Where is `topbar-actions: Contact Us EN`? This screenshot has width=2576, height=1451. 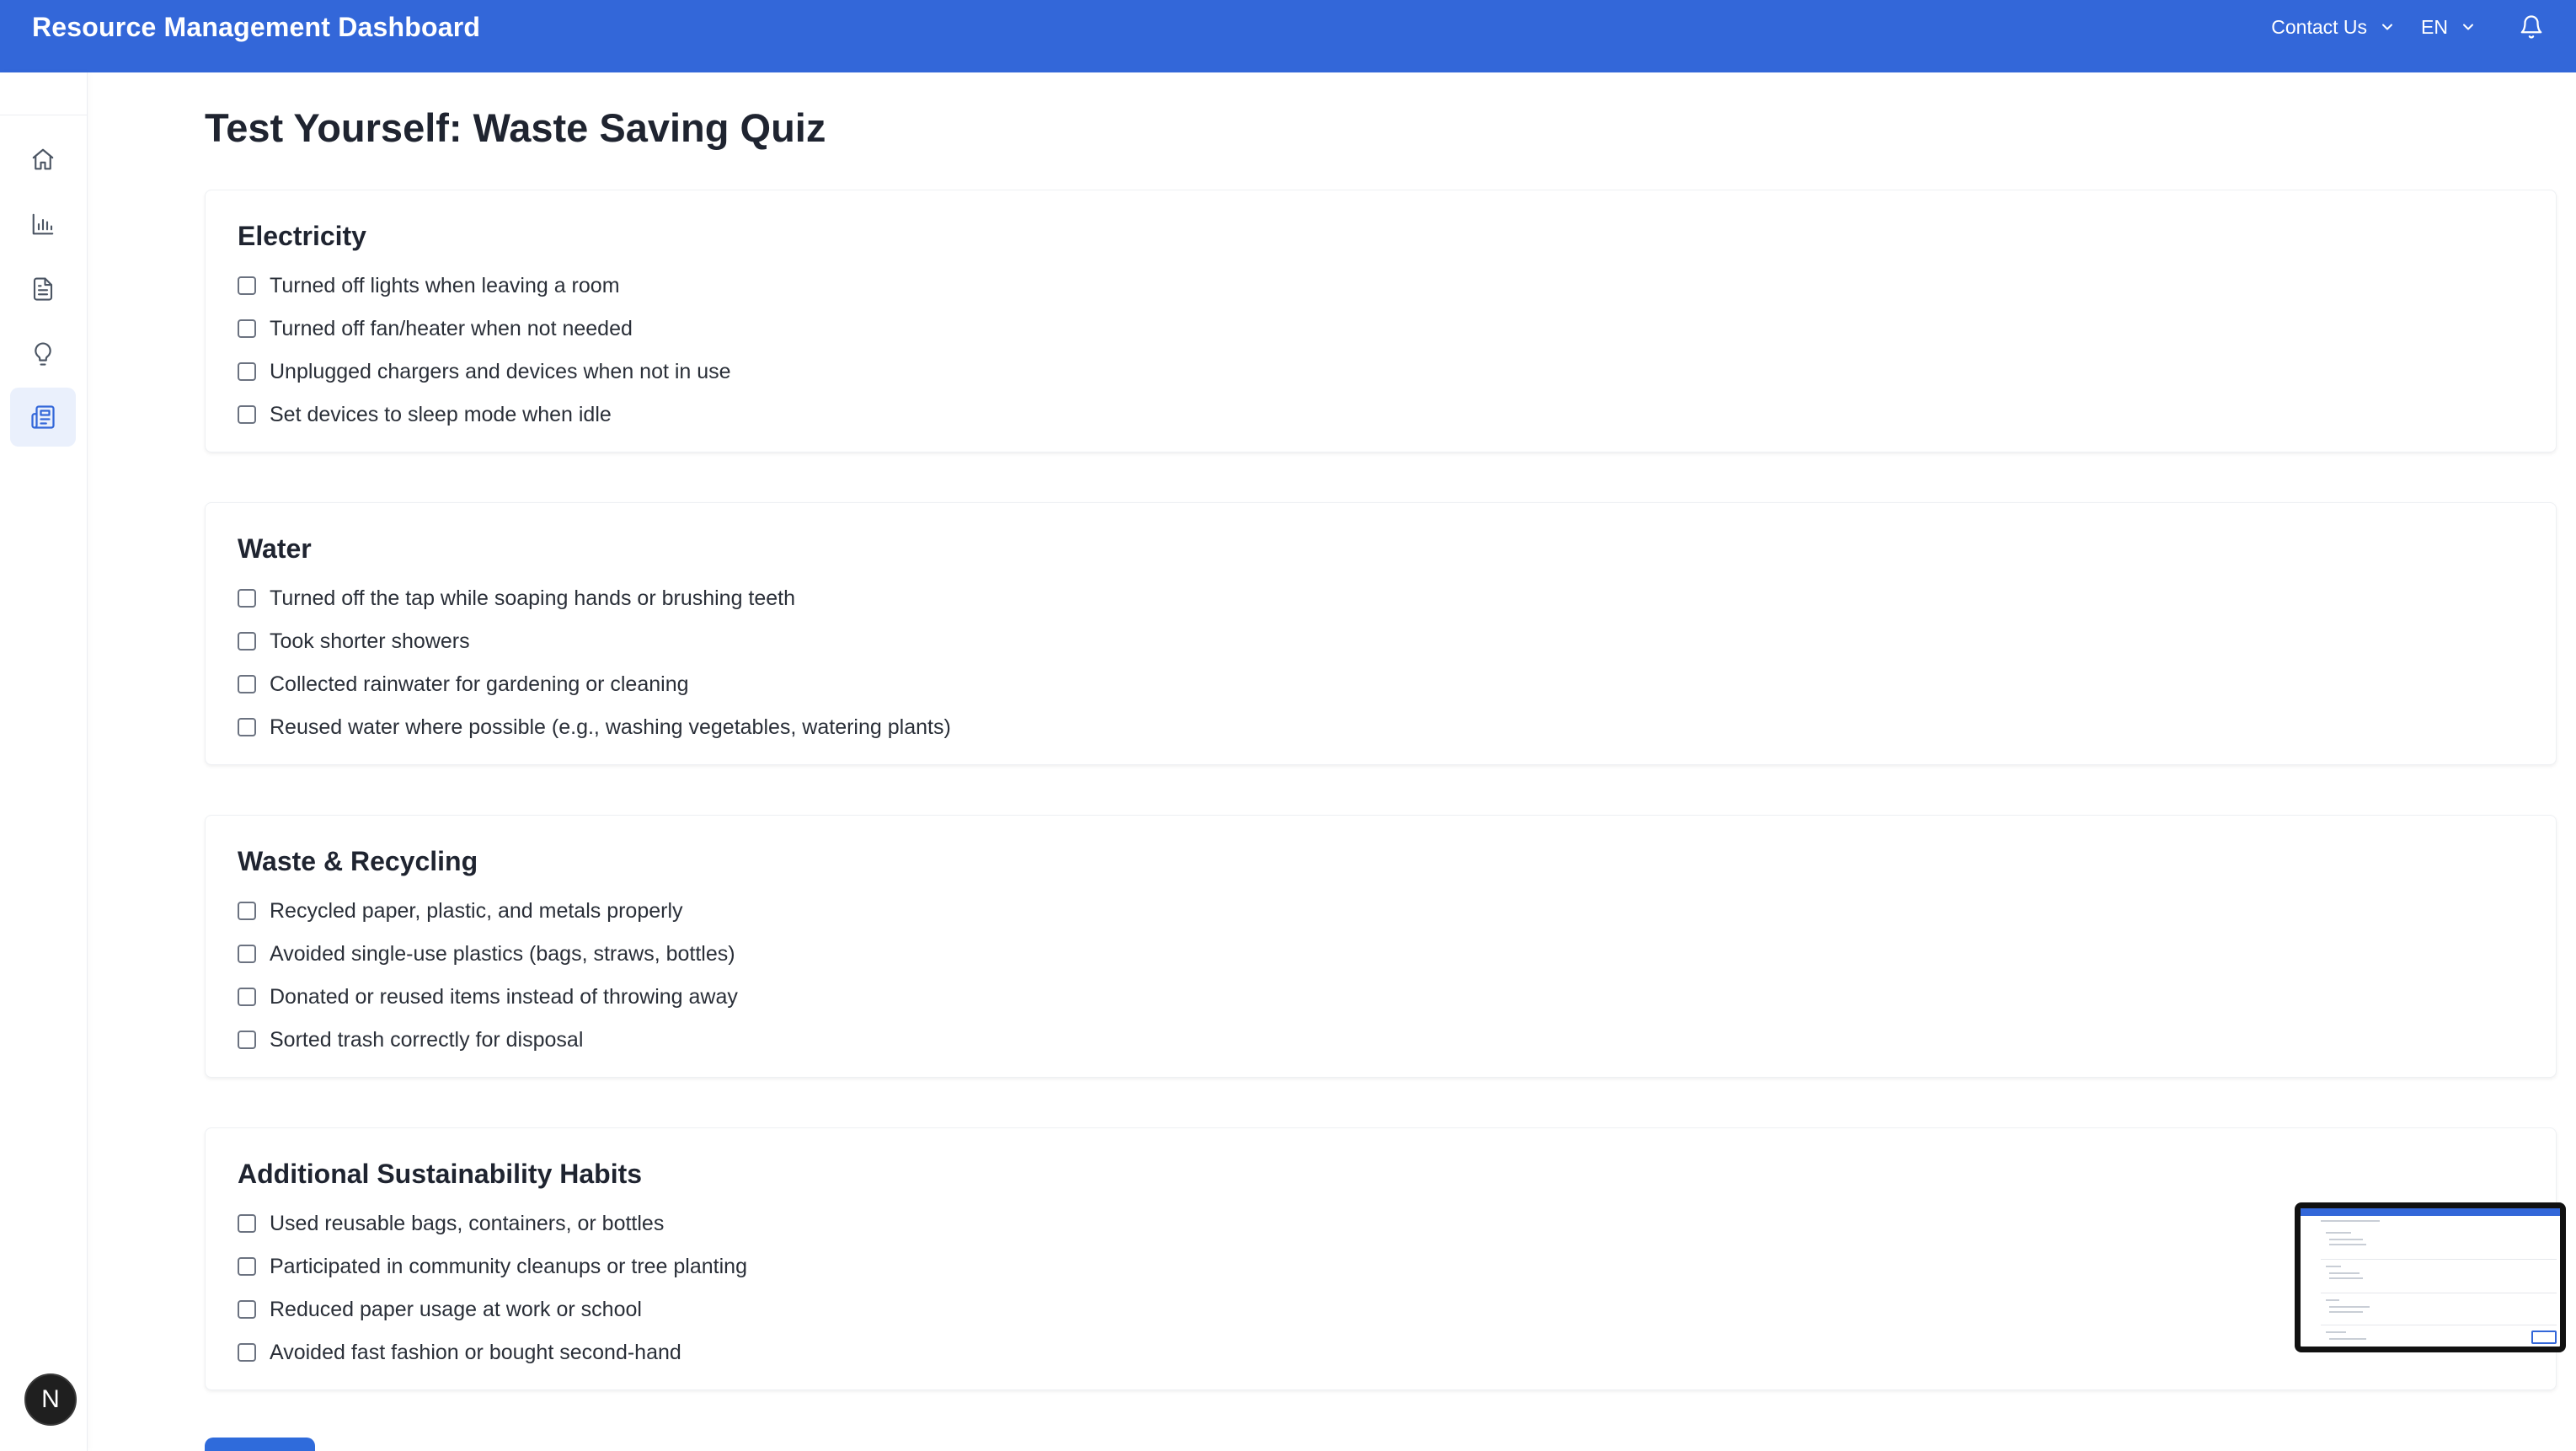 topbar-actions: Contact Us EN is located at coordinates (2407, 27).